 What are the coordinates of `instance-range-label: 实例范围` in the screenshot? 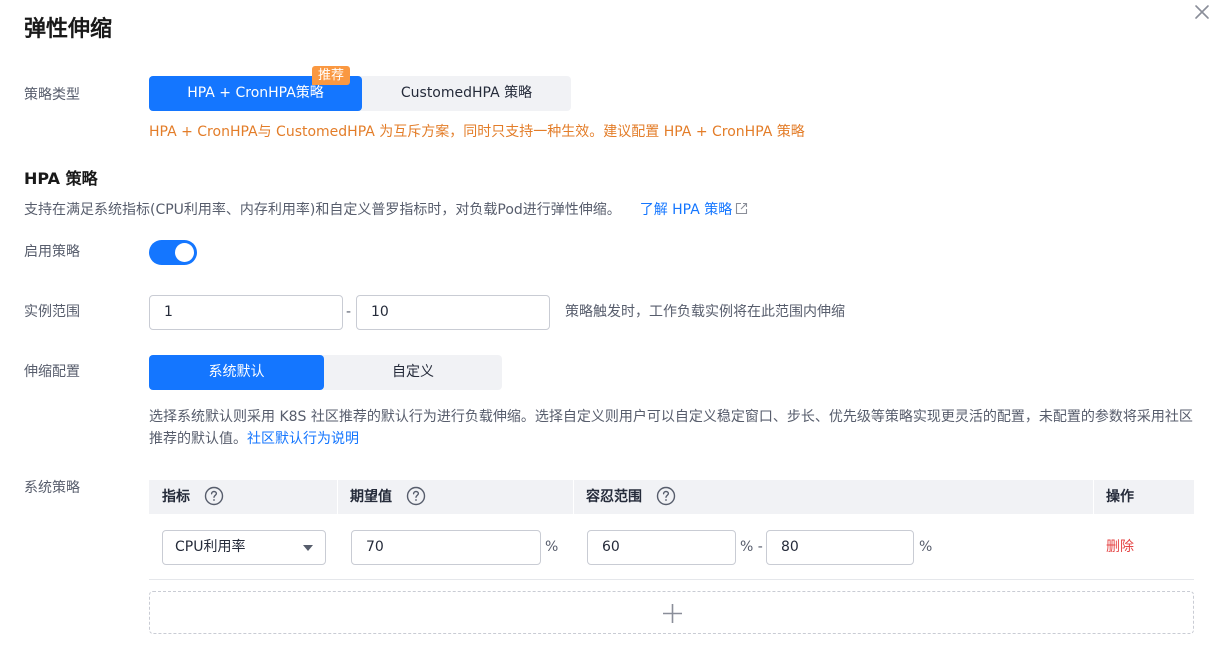 It's located at (52, 312).